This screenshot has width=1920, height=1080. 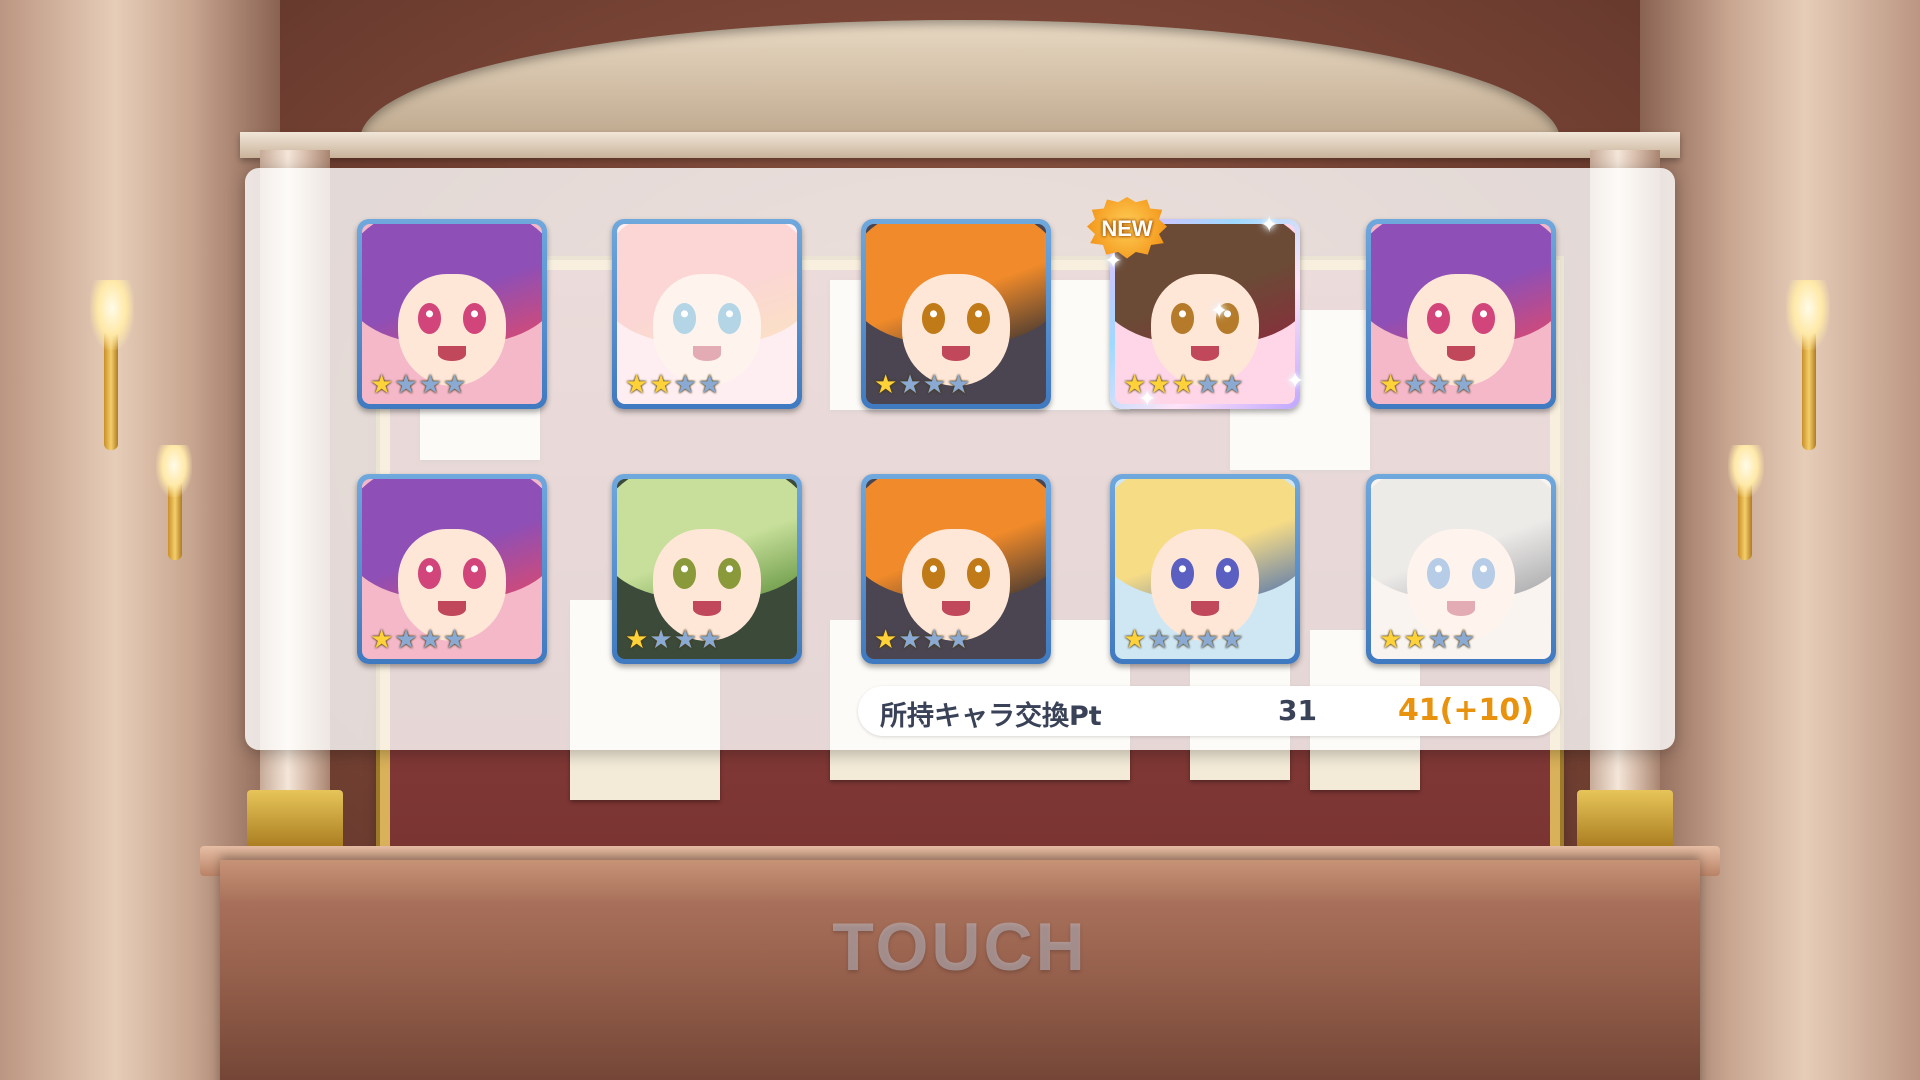 What do you see at coordinates (960, 947) in the screenshot?
I see `touch-prompt: TOUCH` at bounding box center [960, 947].